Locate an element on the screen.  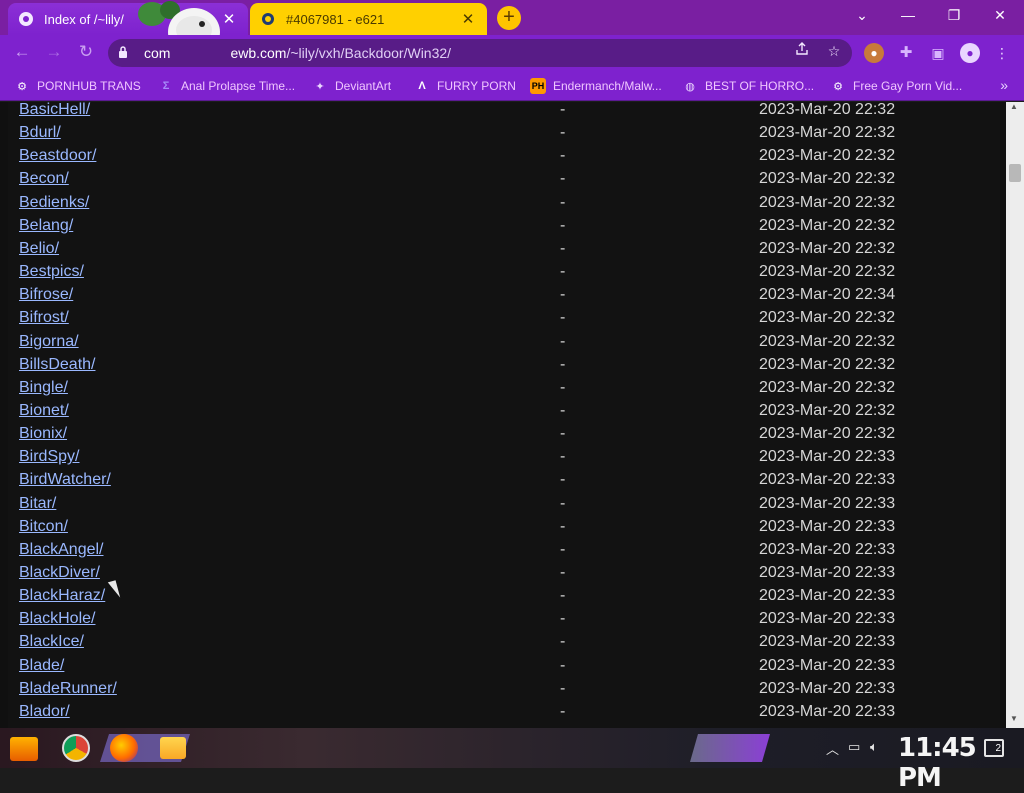
scroll-down-arrow-icon: ▼ is located at coordinates (1014, 718).